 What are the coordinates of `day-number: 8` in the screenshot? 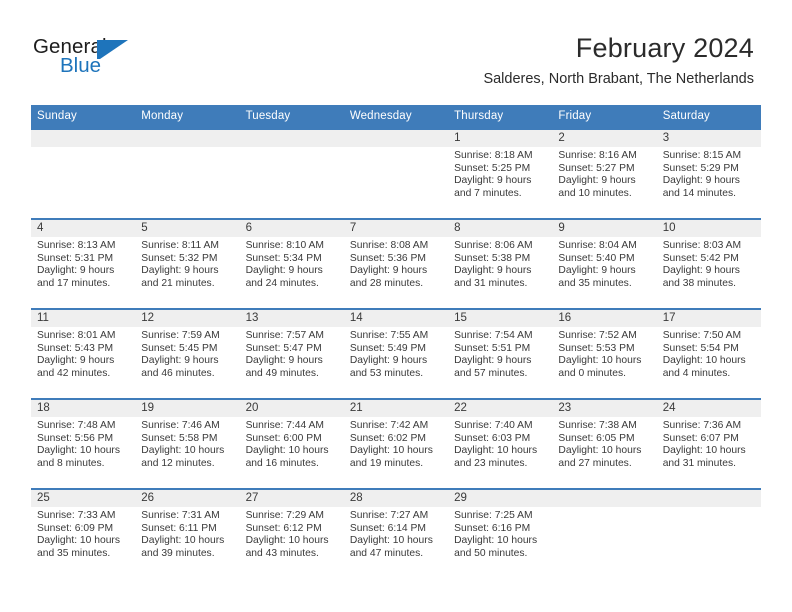 It's located at (500, 228).